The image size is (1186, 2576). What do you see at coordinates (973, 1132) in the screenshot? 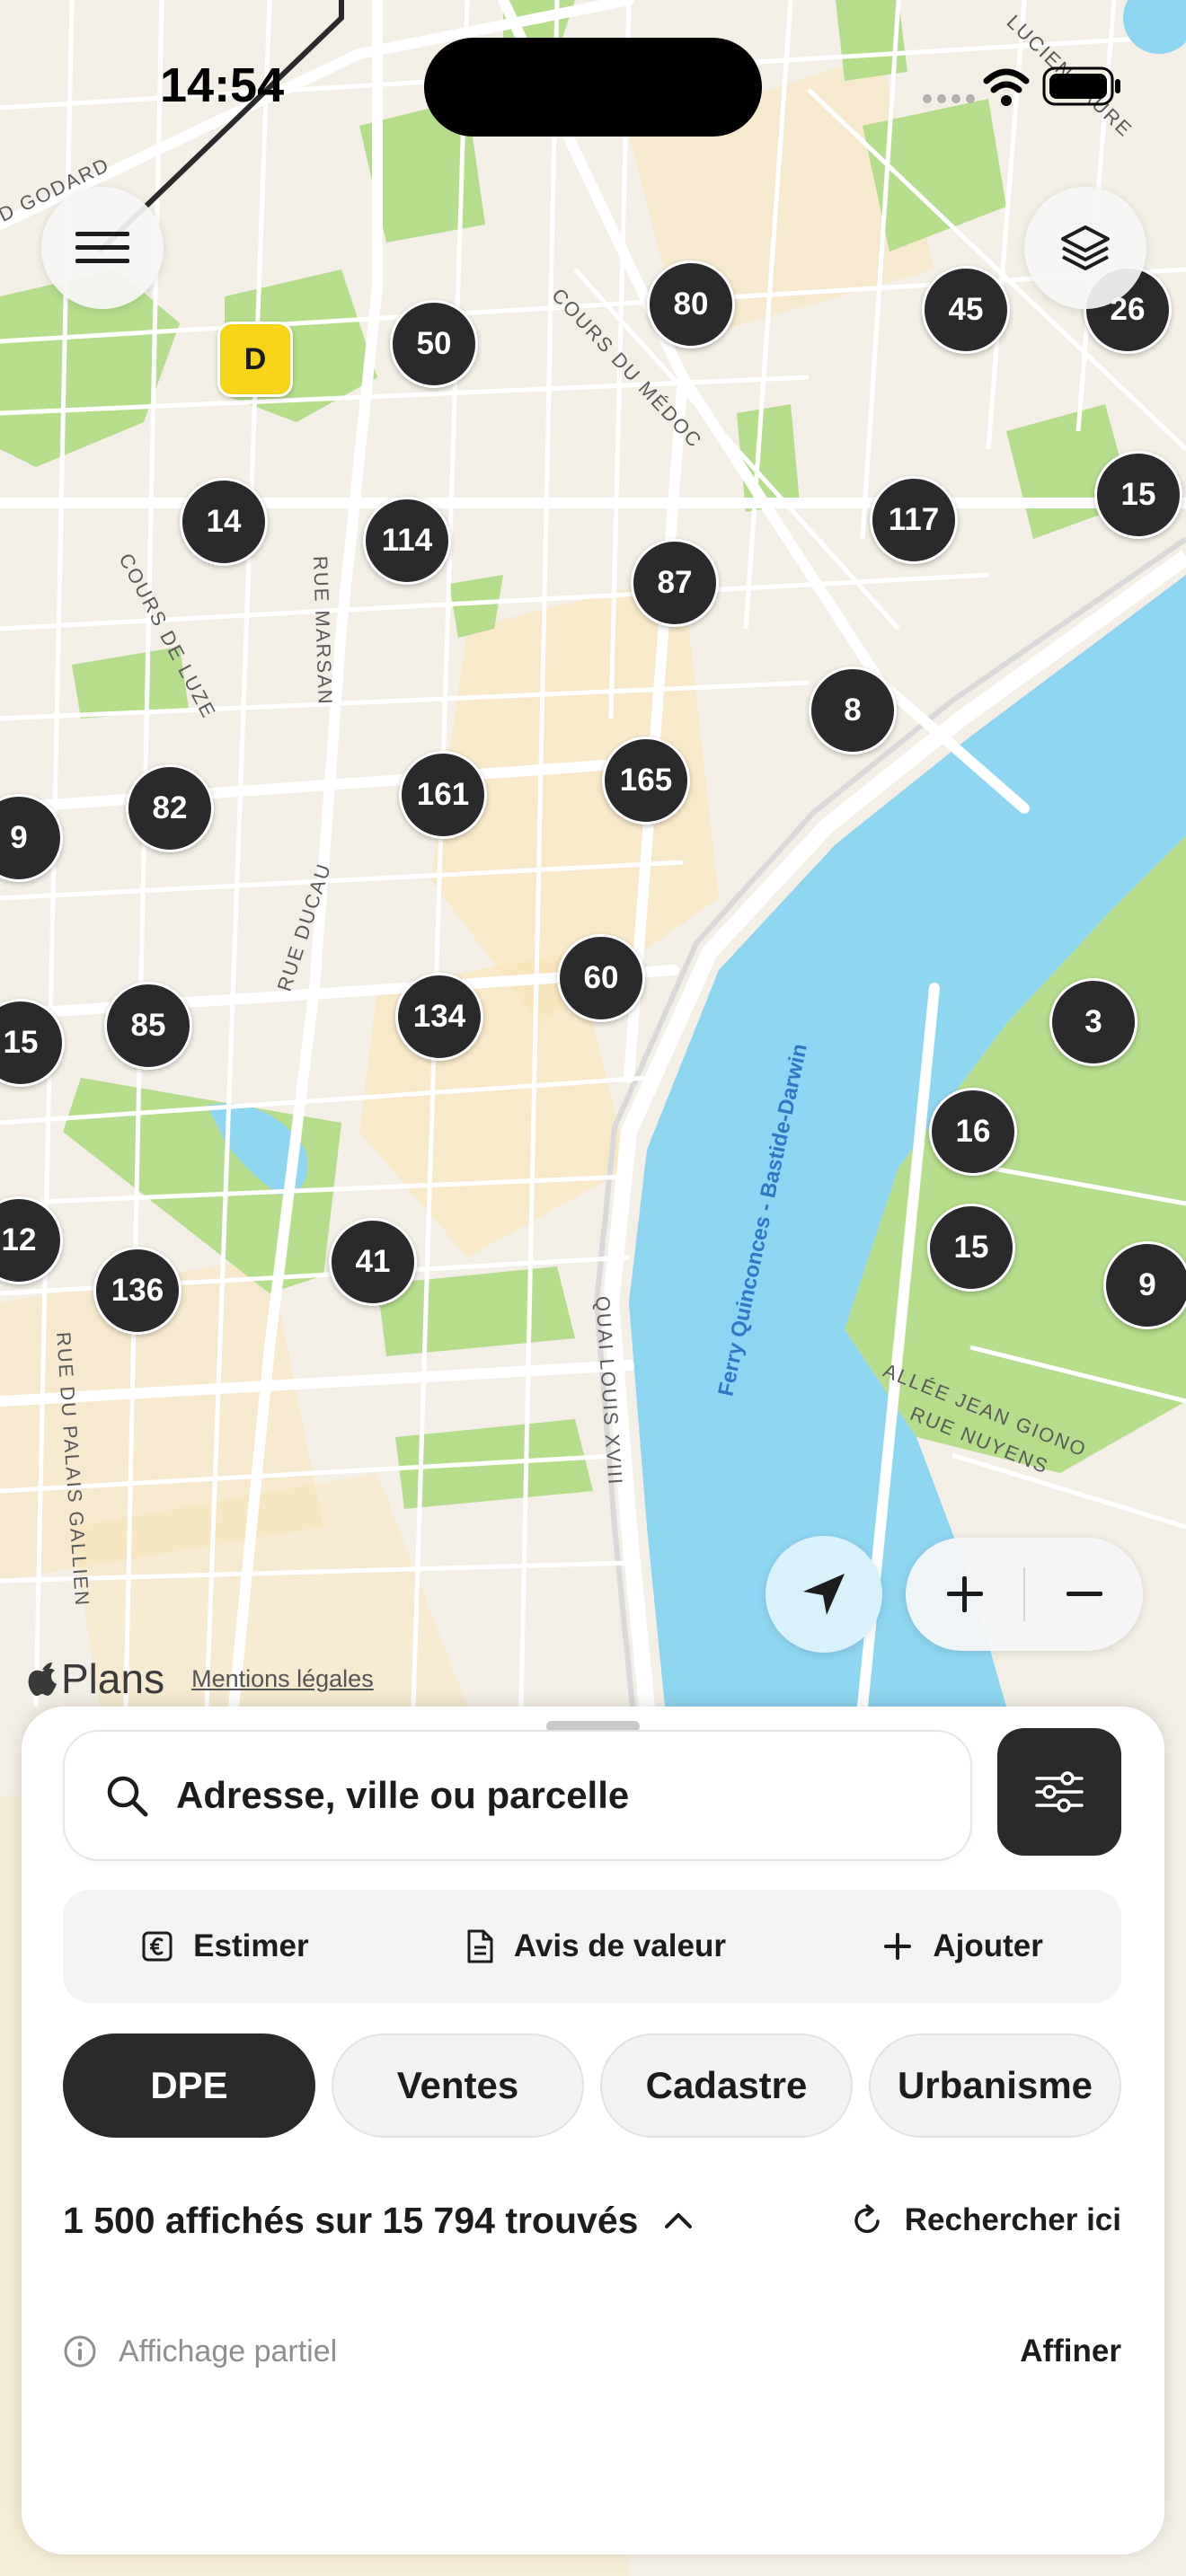
I see `property-cluster-marker: 16` at bounding box center [973, 1132].